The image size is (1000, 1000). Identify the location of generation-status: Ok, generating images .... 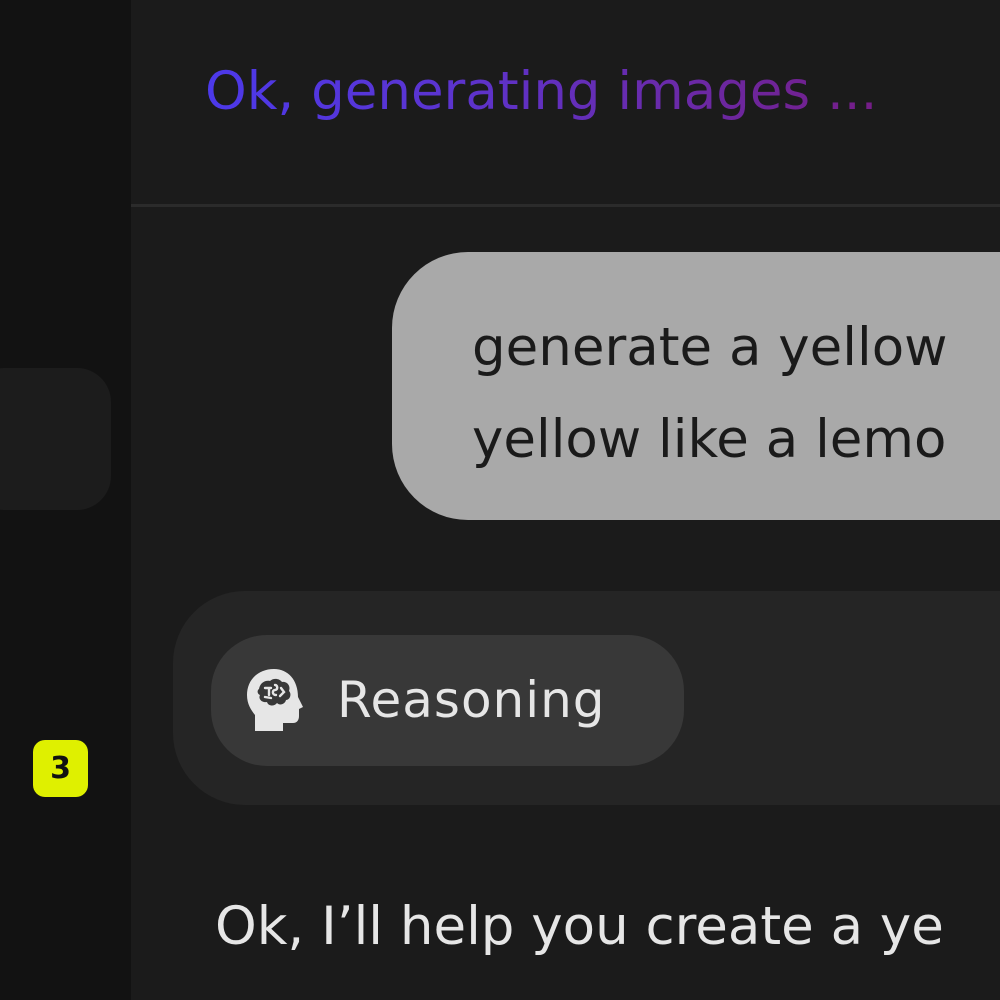
(541, 92).